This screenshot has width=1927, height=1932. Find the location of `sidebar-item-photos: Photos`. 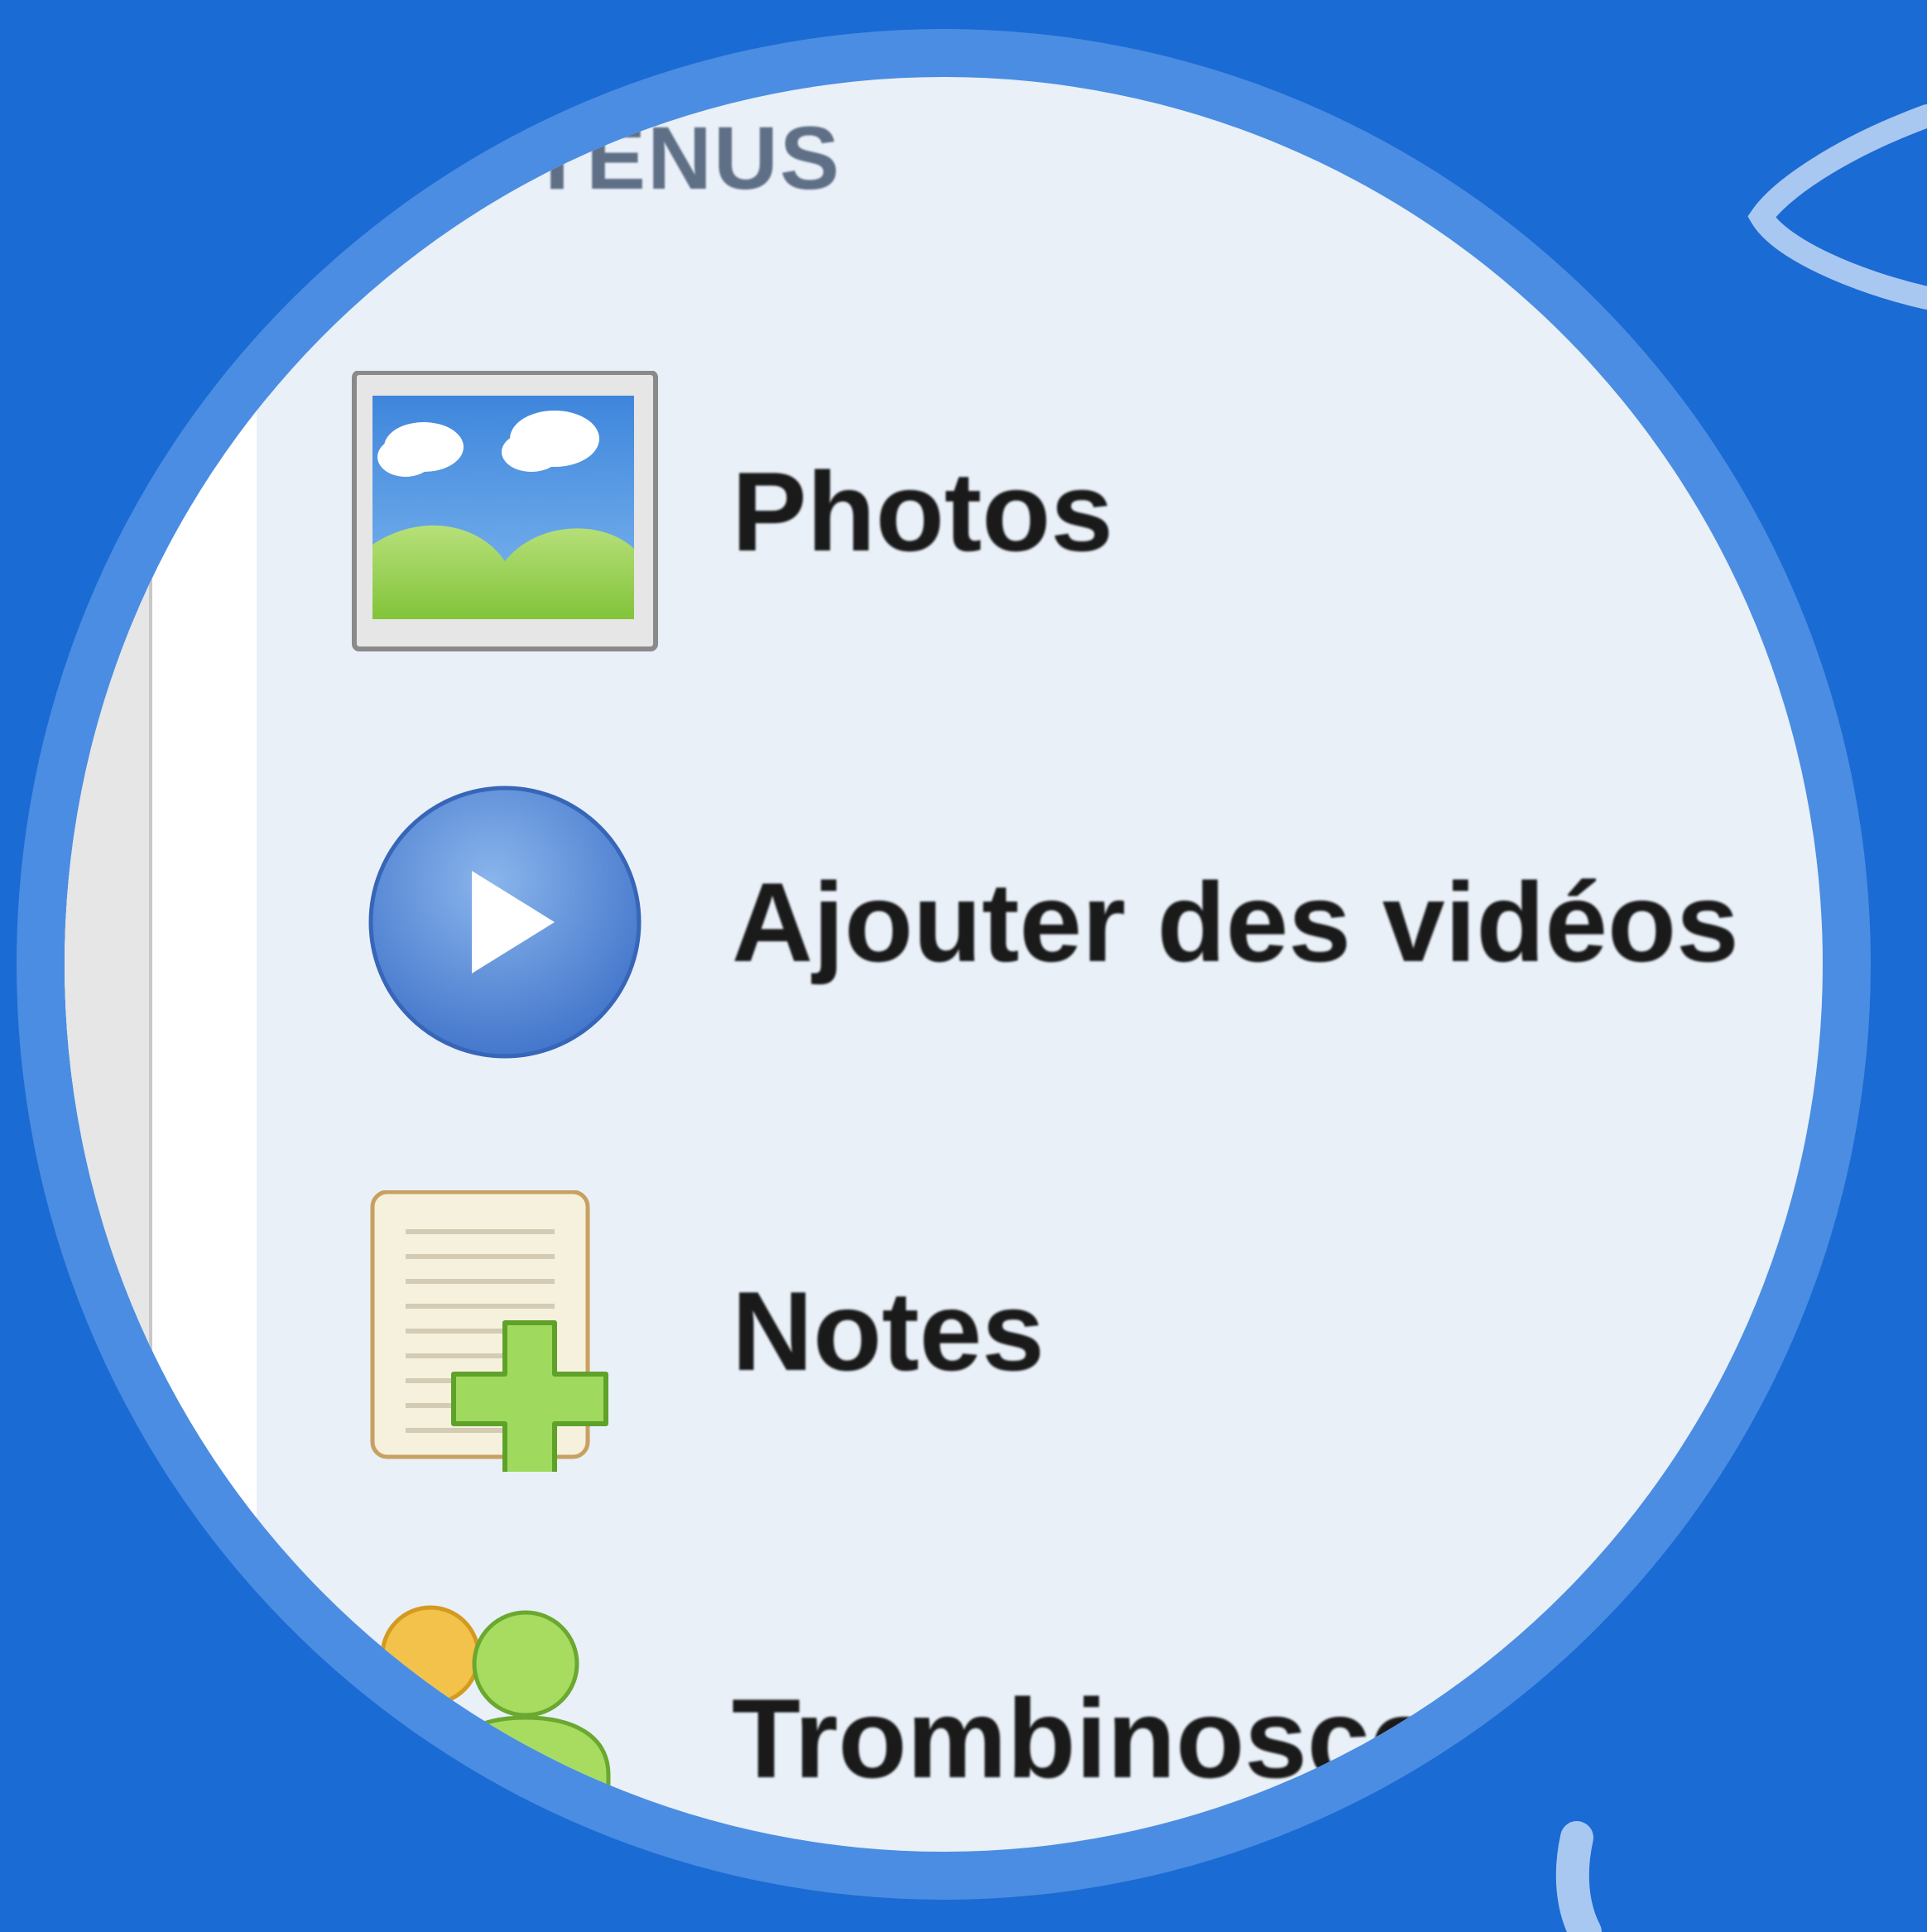

sidebar-item-photos: Photos is located at coordinates (1085, 511).